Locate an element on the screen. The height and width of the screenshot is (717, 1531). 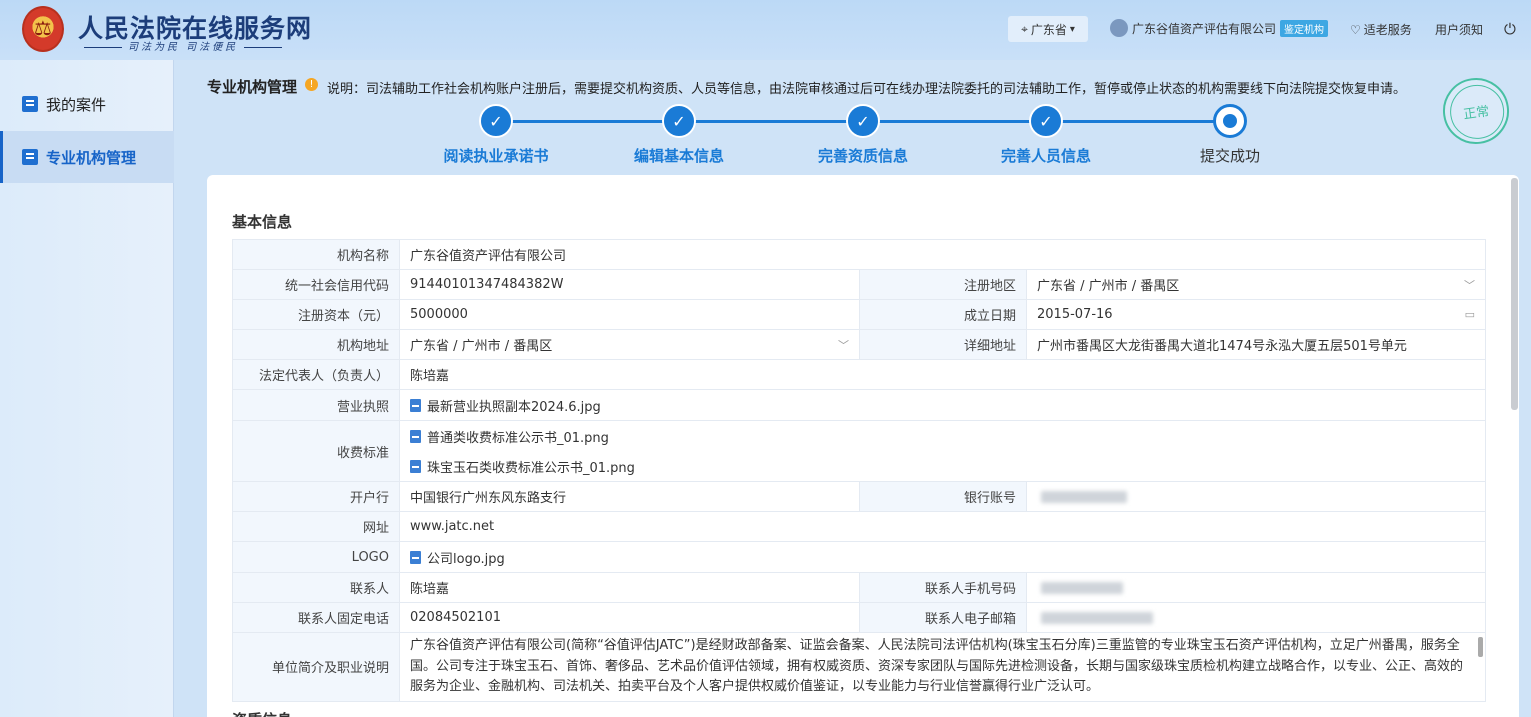
step-submit-success: 提交成功 is located at coordinates (1230, 135).